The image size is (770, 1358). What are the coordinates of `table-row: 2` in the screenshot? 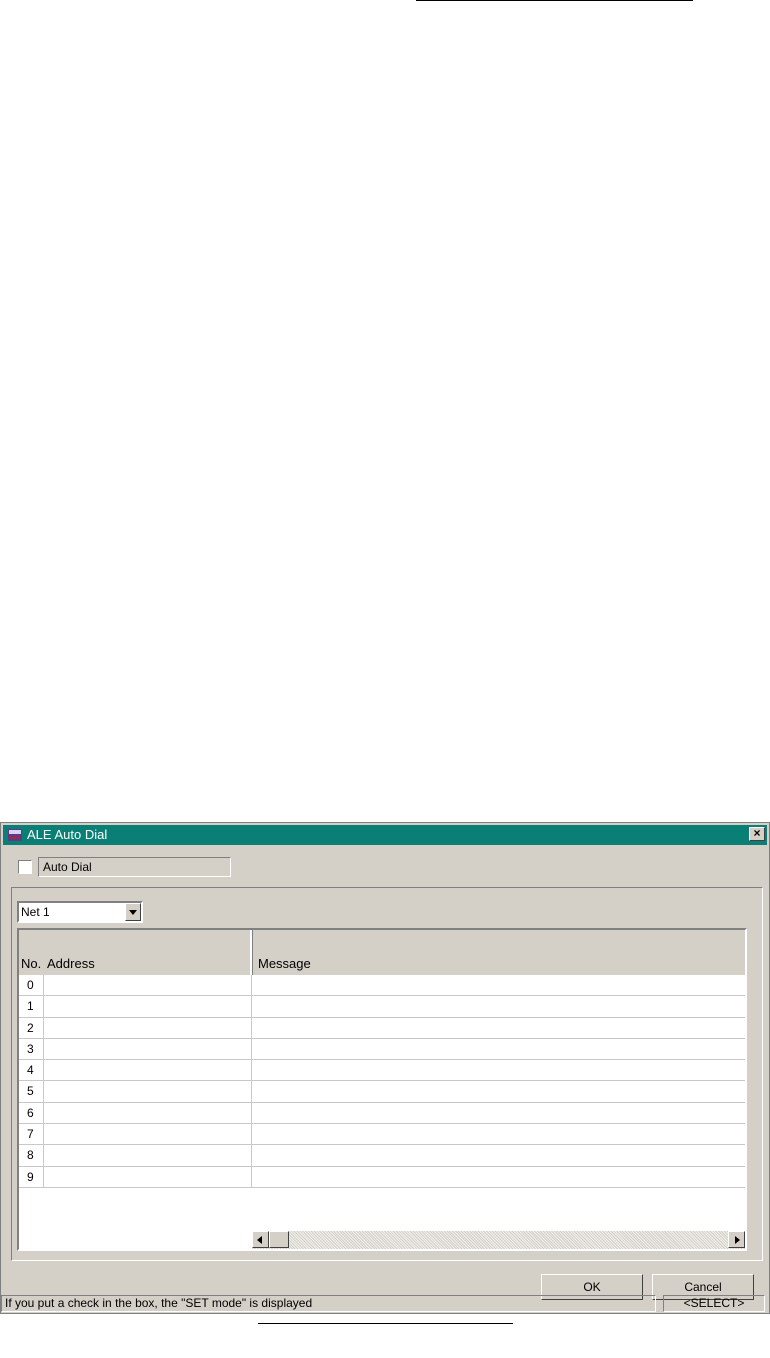 It's located at (382, 1028).